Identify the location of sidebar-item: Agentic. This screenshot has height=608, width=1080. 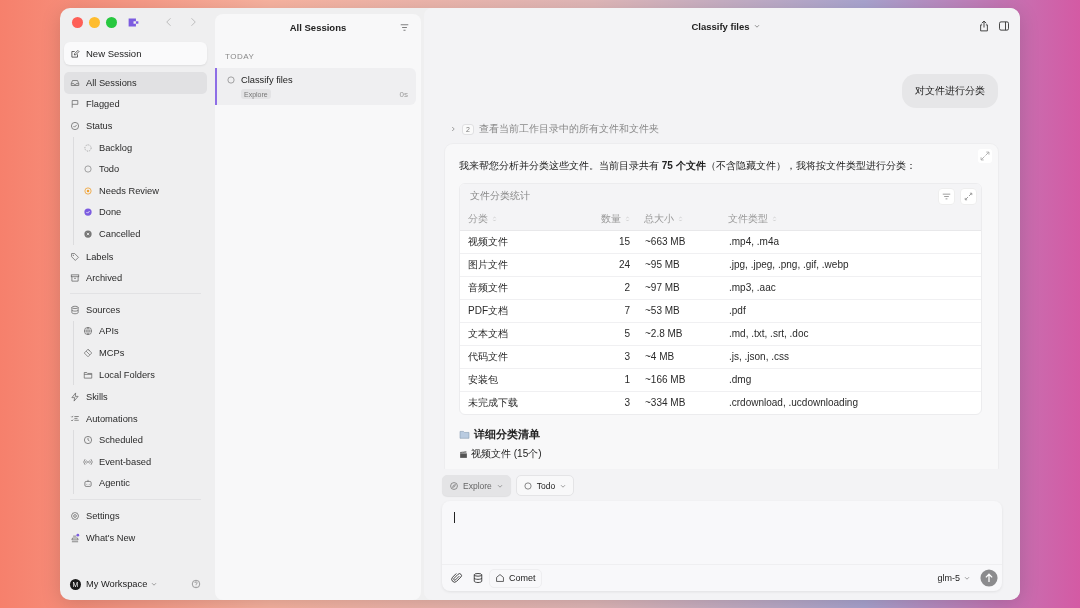
(142, 483).